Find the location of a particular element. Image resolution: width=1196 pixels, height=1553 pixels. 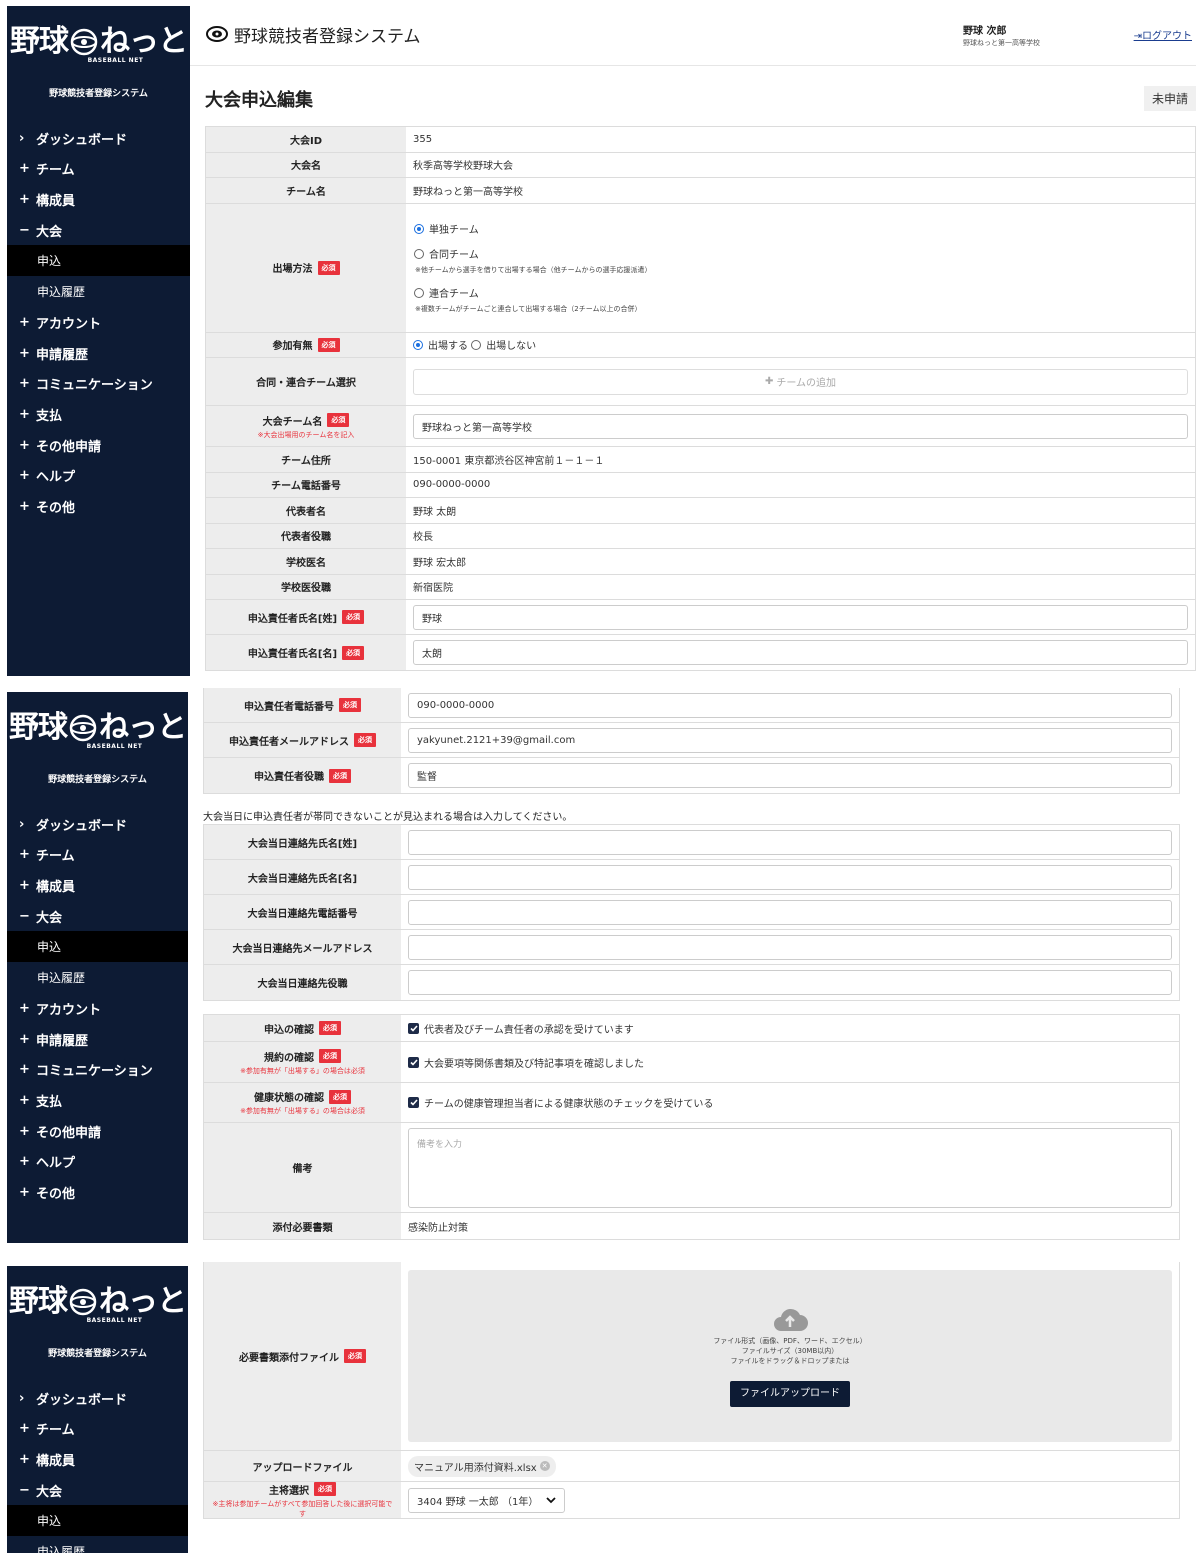

row-day-contact-email: 大会当日連絡先メールアドレス is located at coordinates (691, 947).